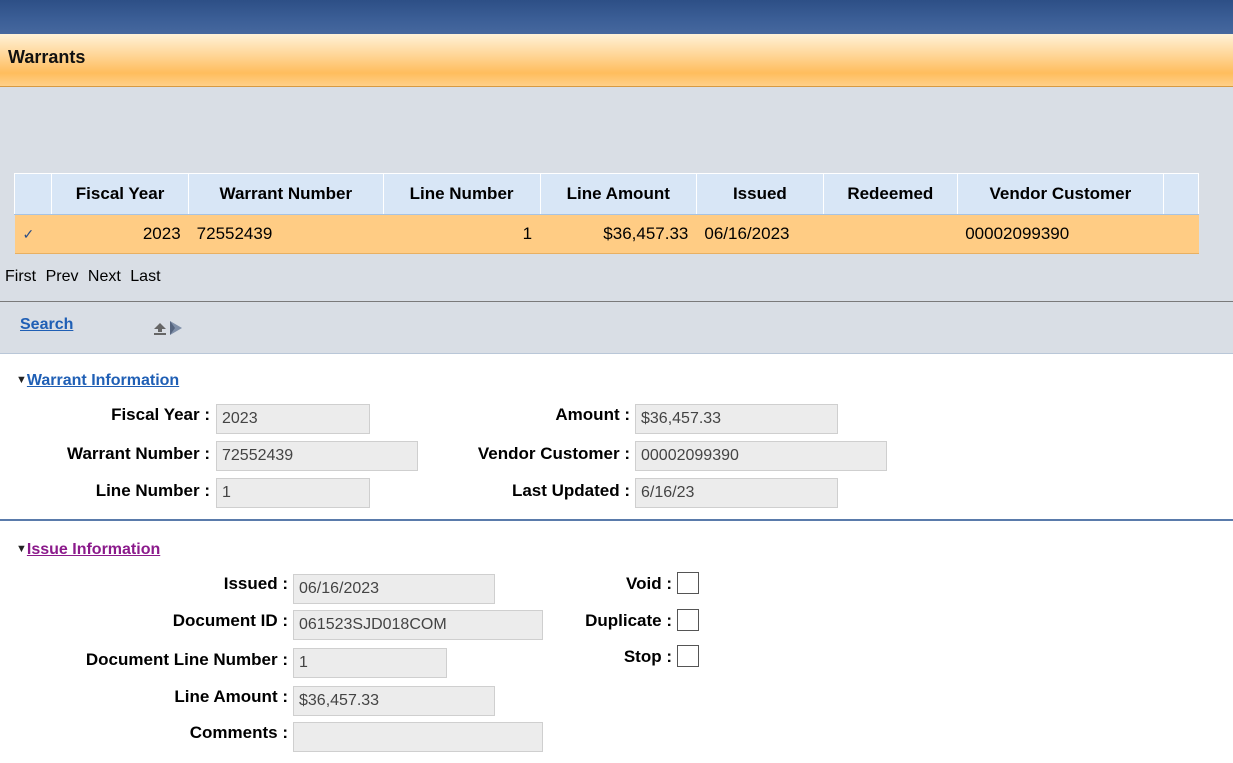 This screenshot has height=763, width=1233. What do you see at coordinates (317, 456) in the screenshot?
I see `warrant-number-field: 72552439` at bounding box center [317, 456].